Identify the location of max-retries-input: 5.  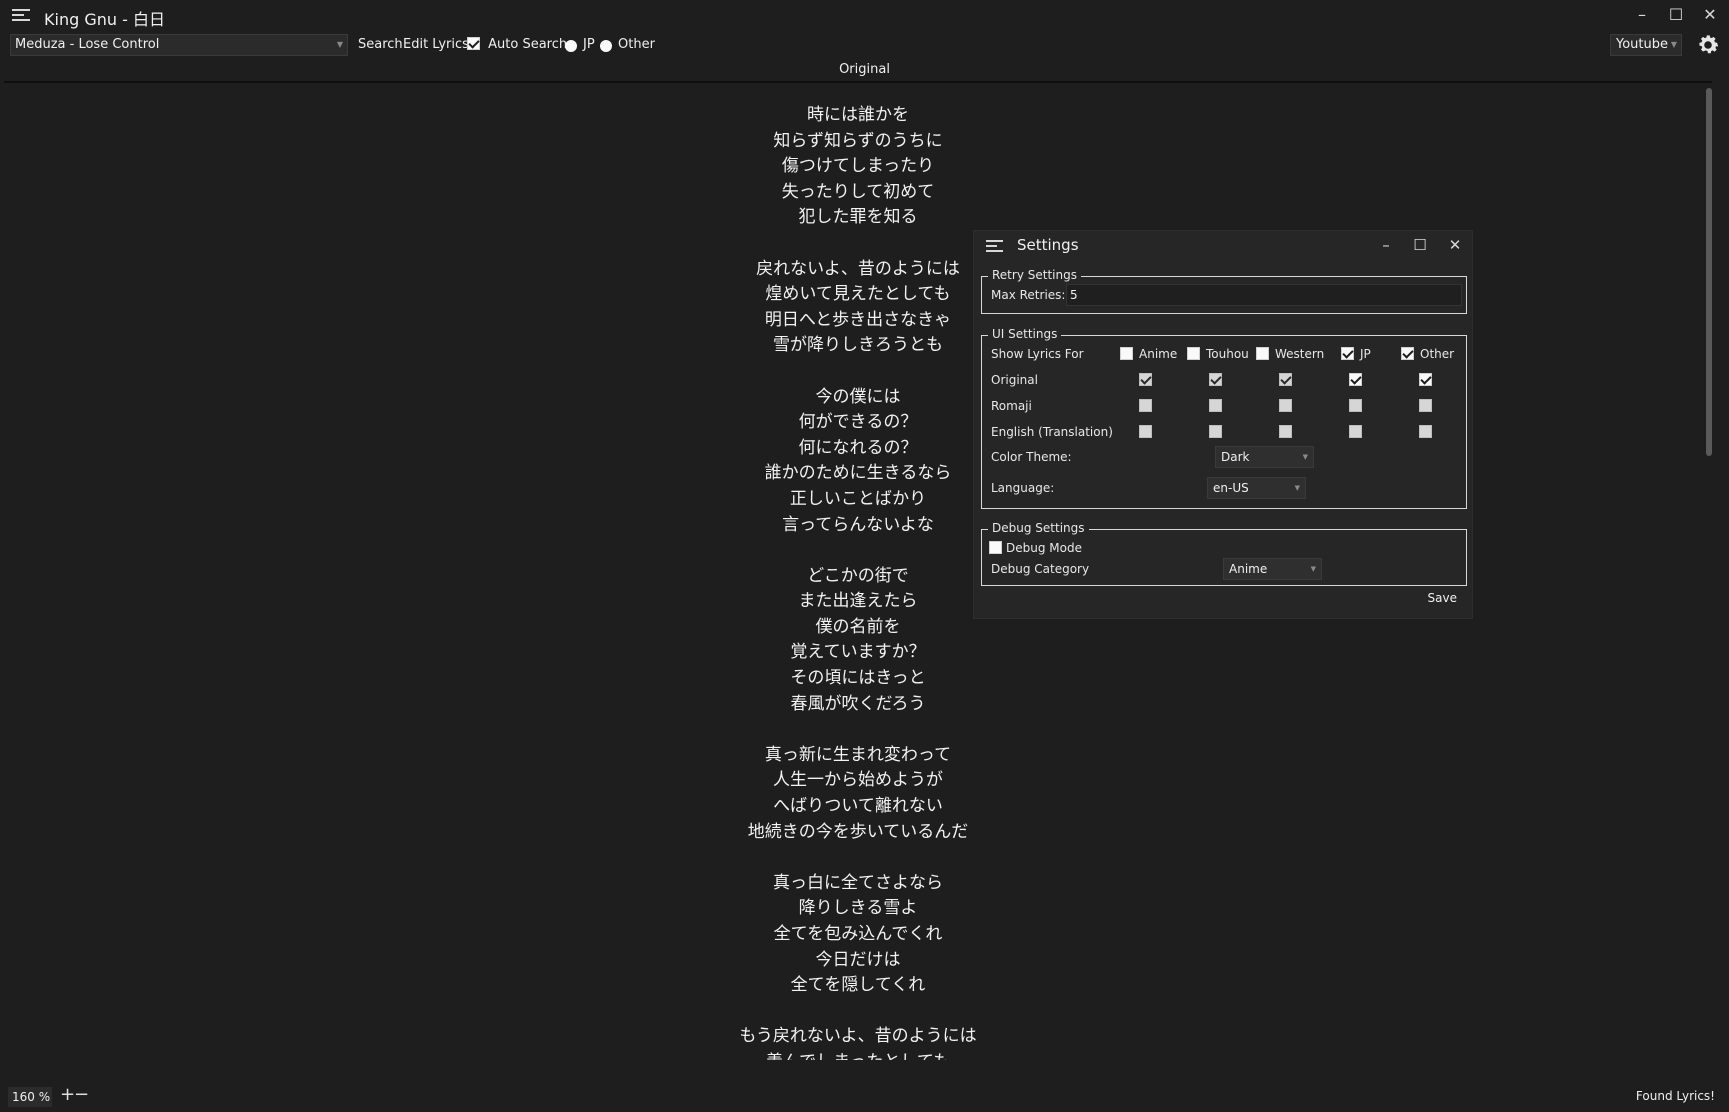
(1264, 295).